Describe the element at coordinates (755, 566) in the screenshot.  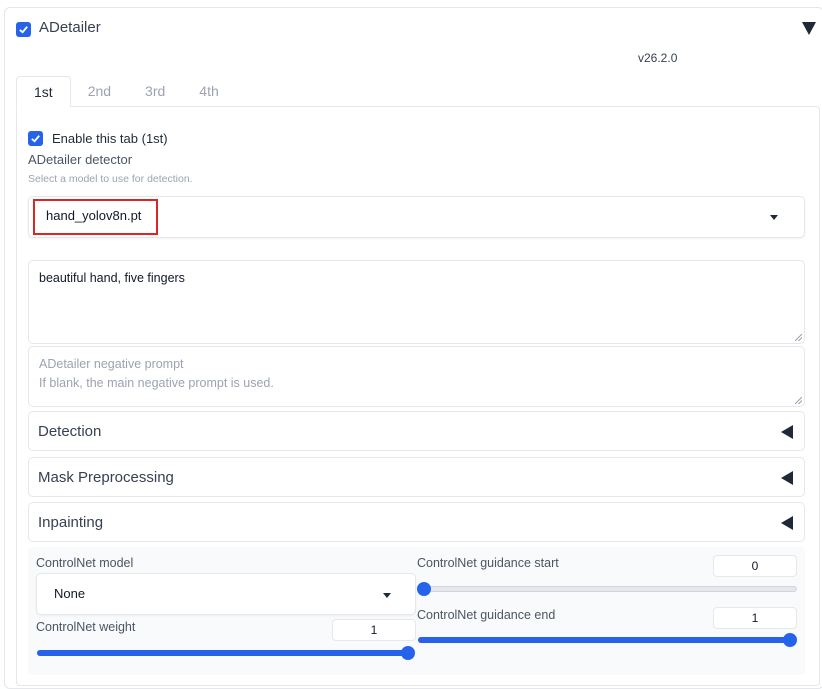
I see `controlnet-guidance-start-input: 0` at that location.